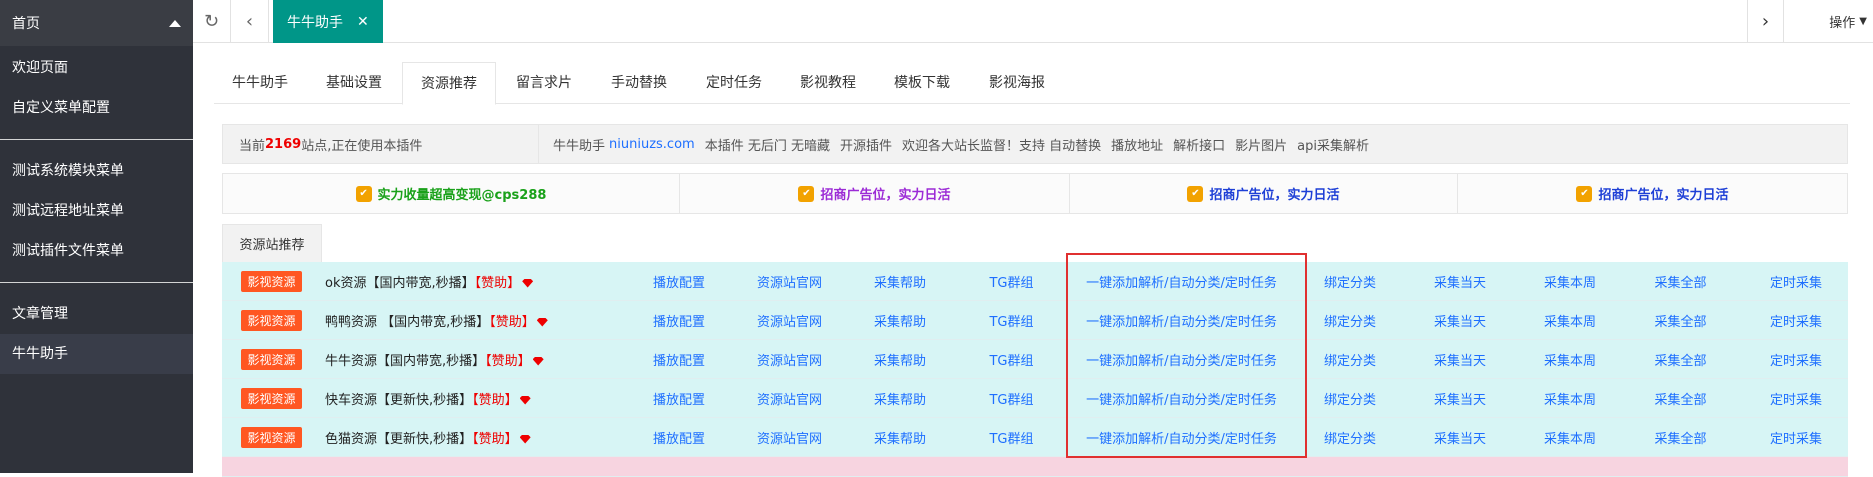 The width and height of the screenshot is (1873, 477). I want to click on close-icon: ✕, so click(363, 22).